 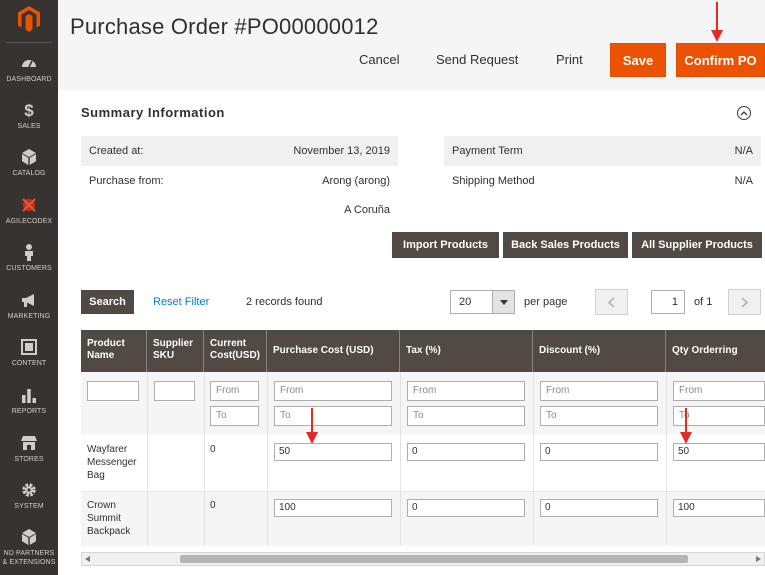 I want to click on nav-dashboard-label: DASHBOARD, so click(x=29, y=79).